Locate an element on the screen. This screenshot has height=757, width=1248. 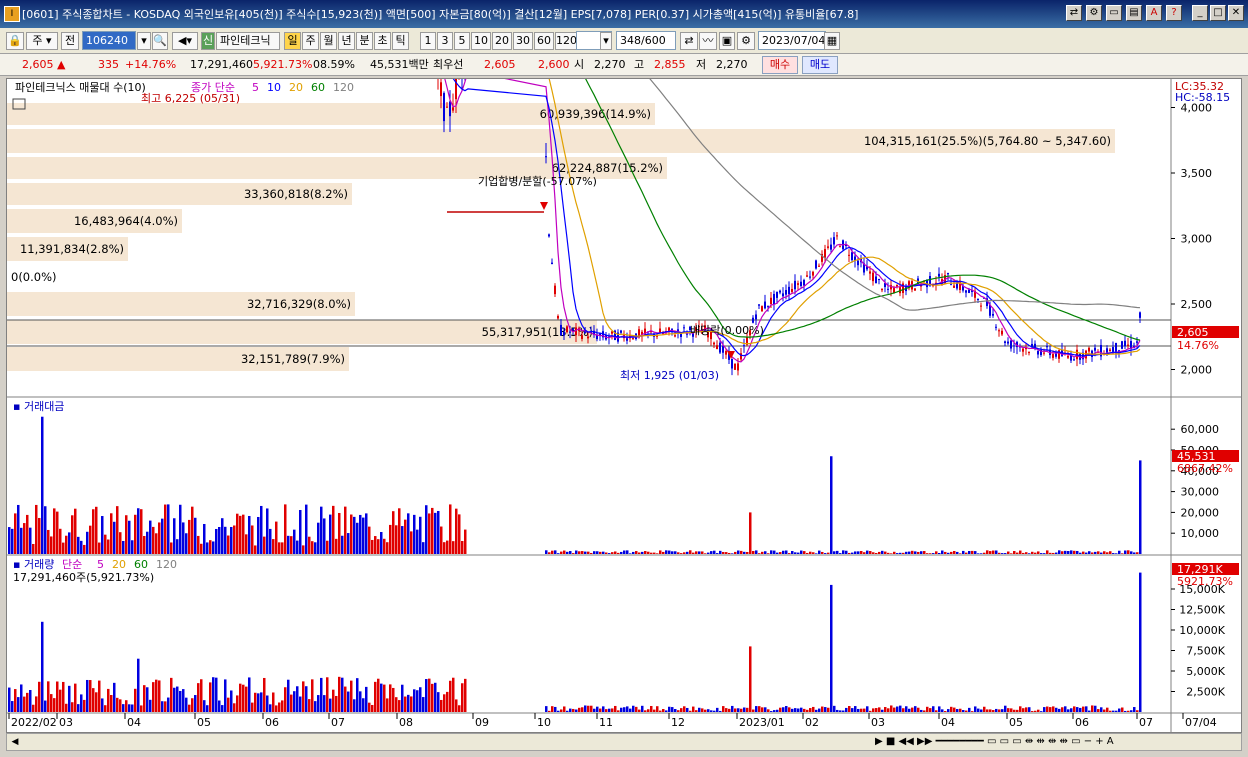
date-input: 2023/07/04 is located at coordinates (792, 40).